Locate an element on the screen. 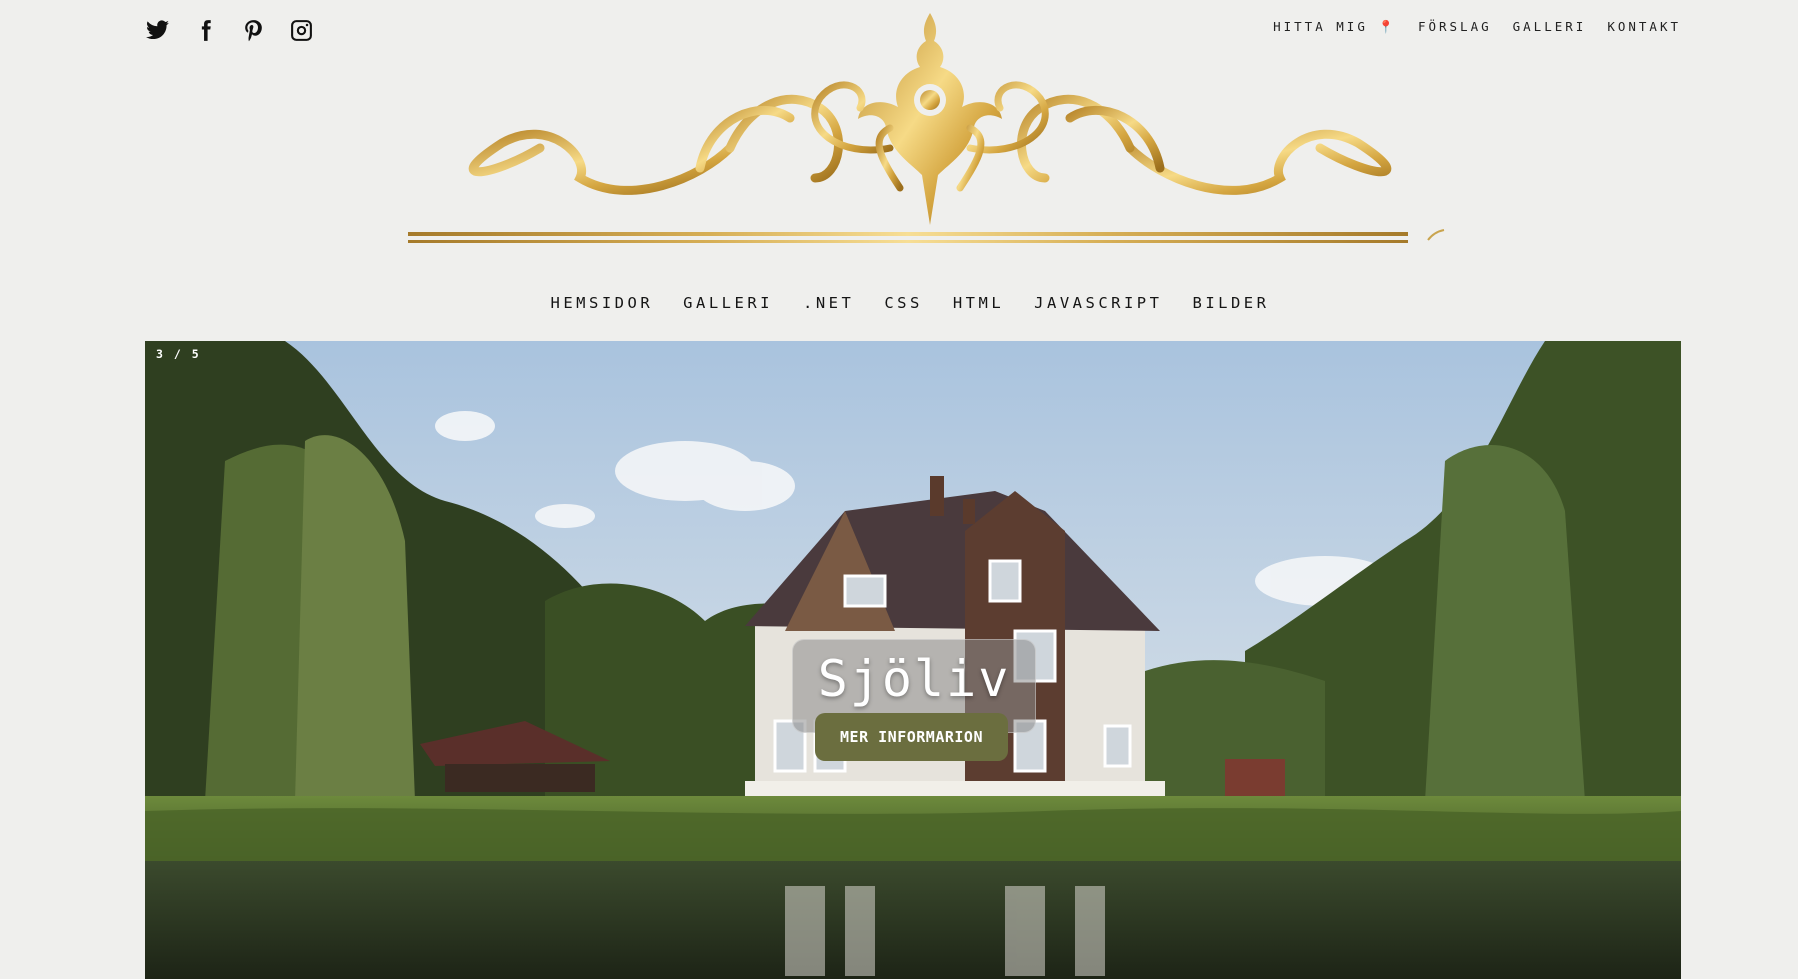  twitter-icon is located at coordinates (157, 30).